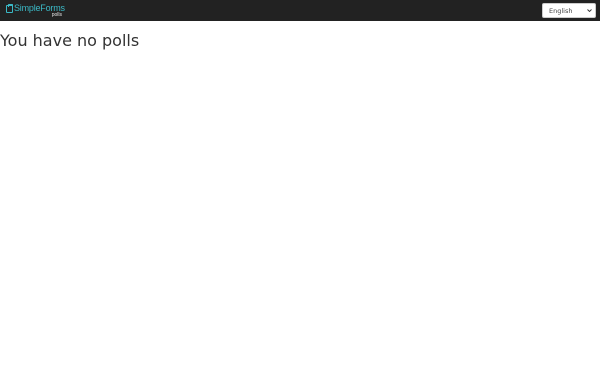 This screenshot has height=375, width=600. Describe the element at coordinates (561, 11) in the screenshot. I see `language-select-value: English` at that location.